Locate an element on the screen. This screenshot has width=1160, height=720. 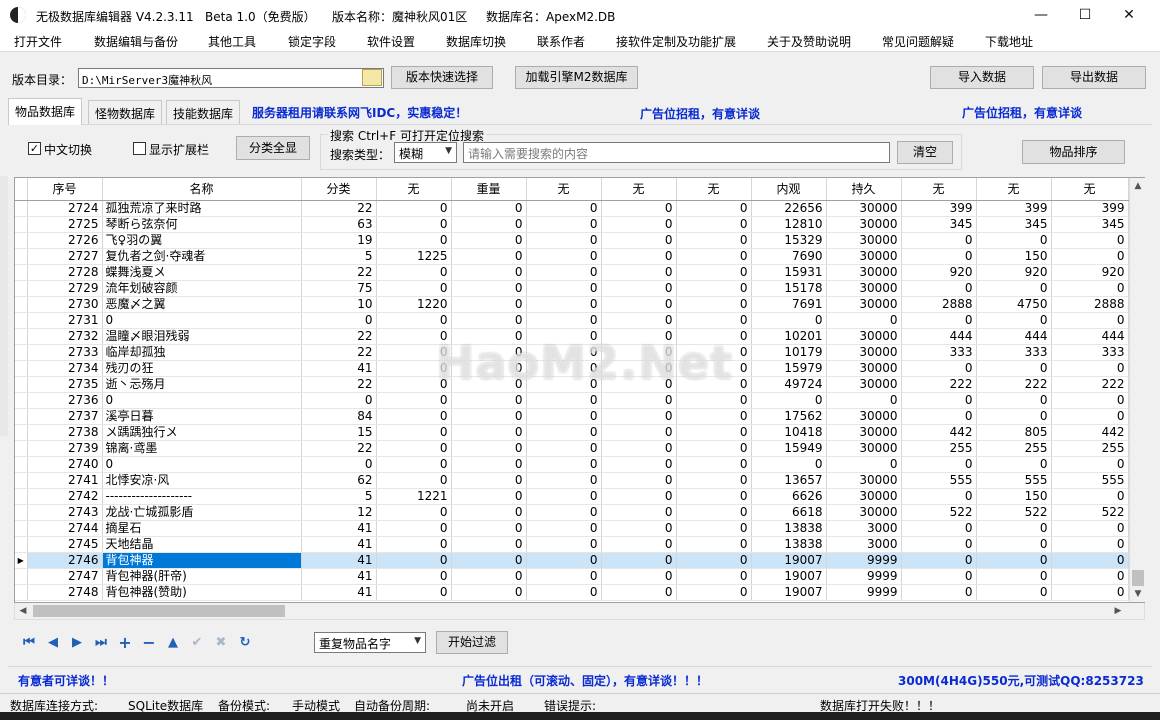
table-row: 2729 流年划破容颜 75 0 0 0 0 0 15178 30000 0 0 0 is located at coordinates (572, 288).